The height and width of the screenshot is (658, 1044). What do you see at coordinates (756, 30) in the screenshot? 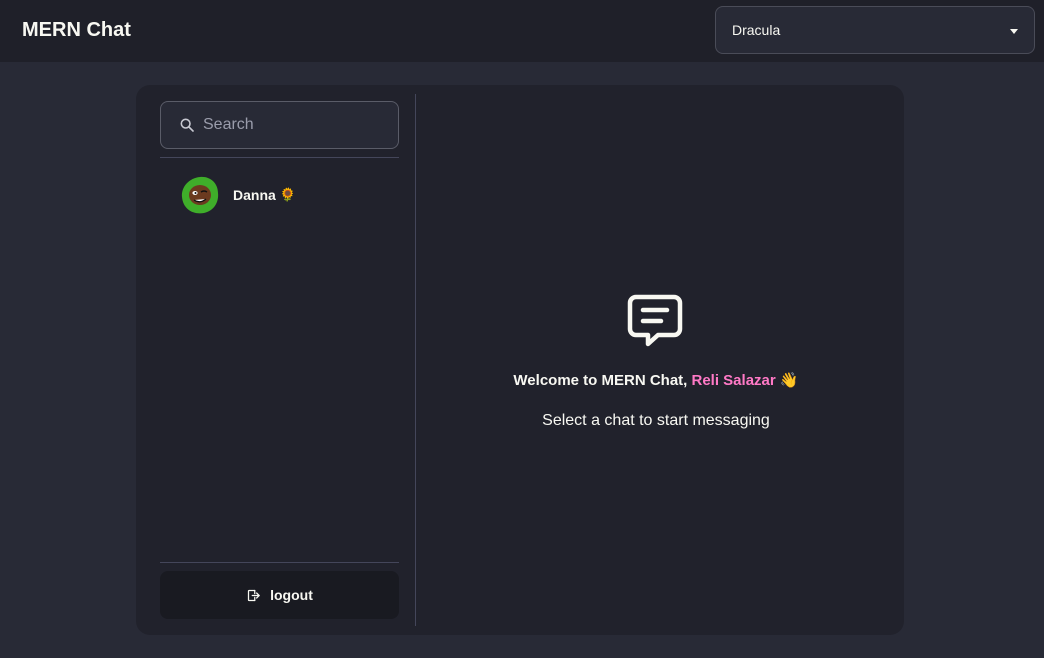
I see `theme-select-value: Dracula` at bounding box center [756, 30].